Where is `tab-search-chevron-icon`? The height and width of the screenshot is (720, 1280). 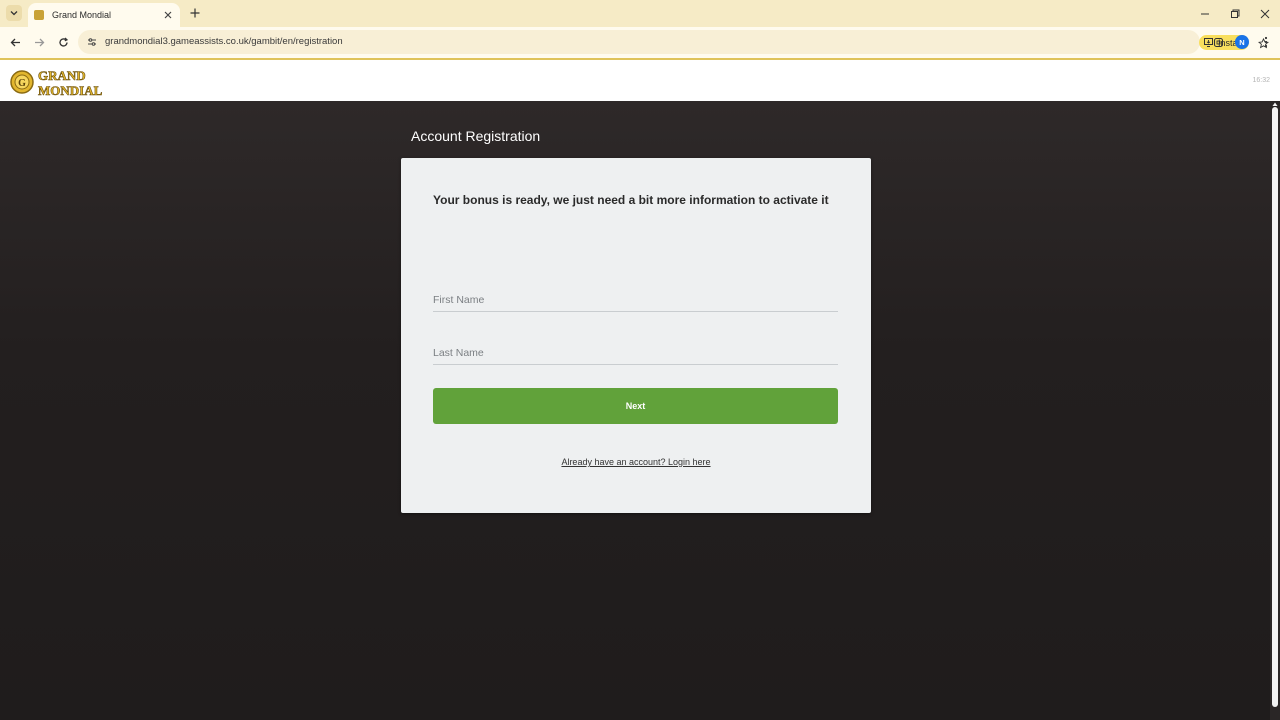 tab-search-chevron-icon is located at coordinates (14, 13).